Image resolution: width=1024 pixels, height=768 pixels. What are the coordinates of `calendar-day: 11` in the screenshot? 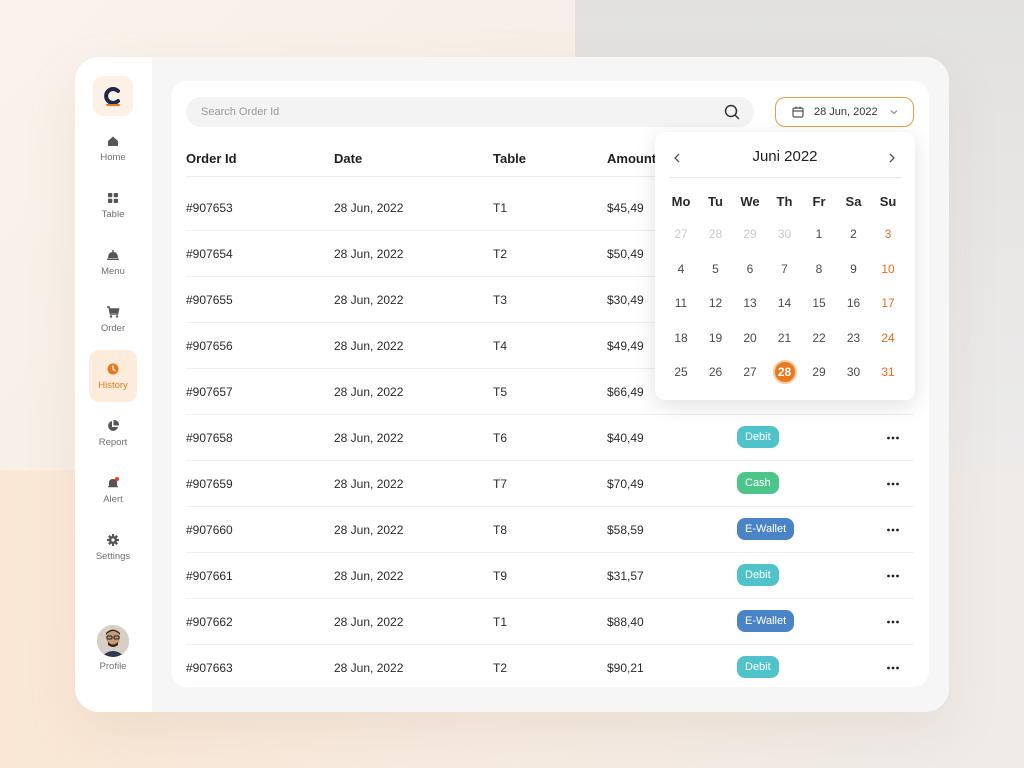 It's located at (681, 303).